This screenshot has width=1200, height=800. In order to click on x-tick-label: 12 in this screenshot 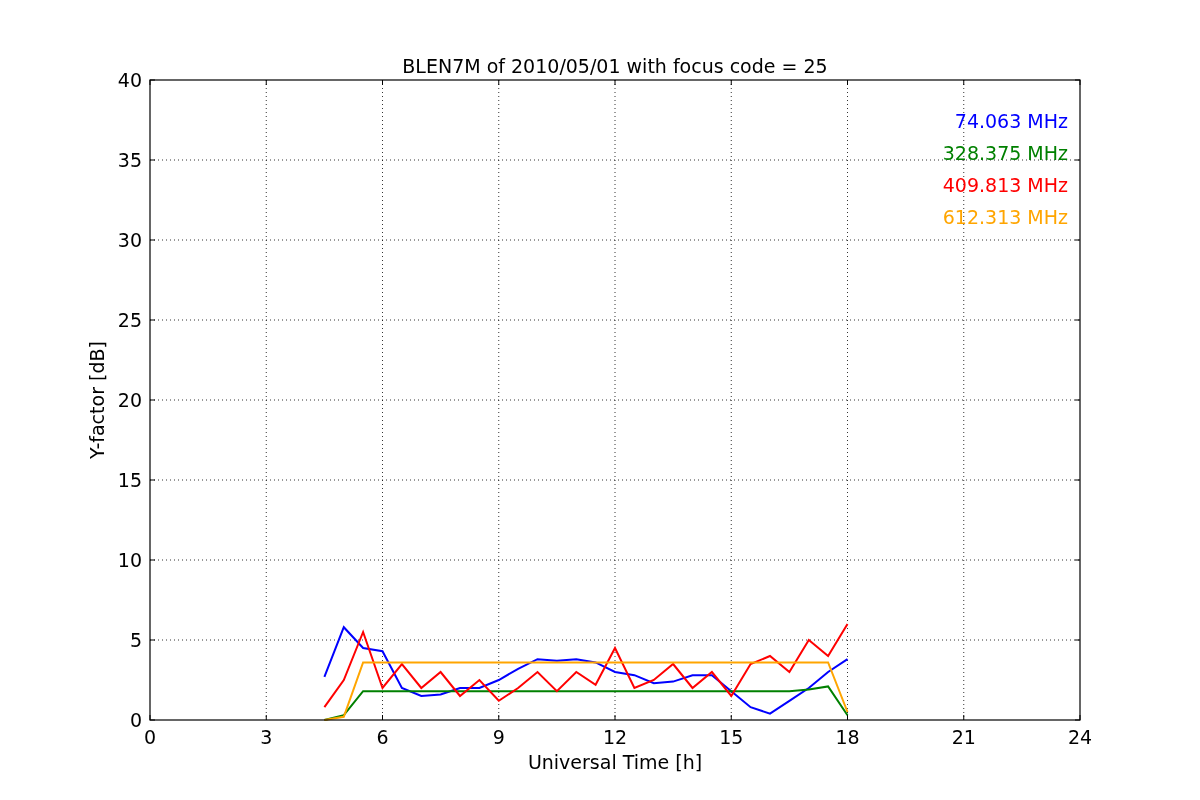, I will do `click(615, 737)`.